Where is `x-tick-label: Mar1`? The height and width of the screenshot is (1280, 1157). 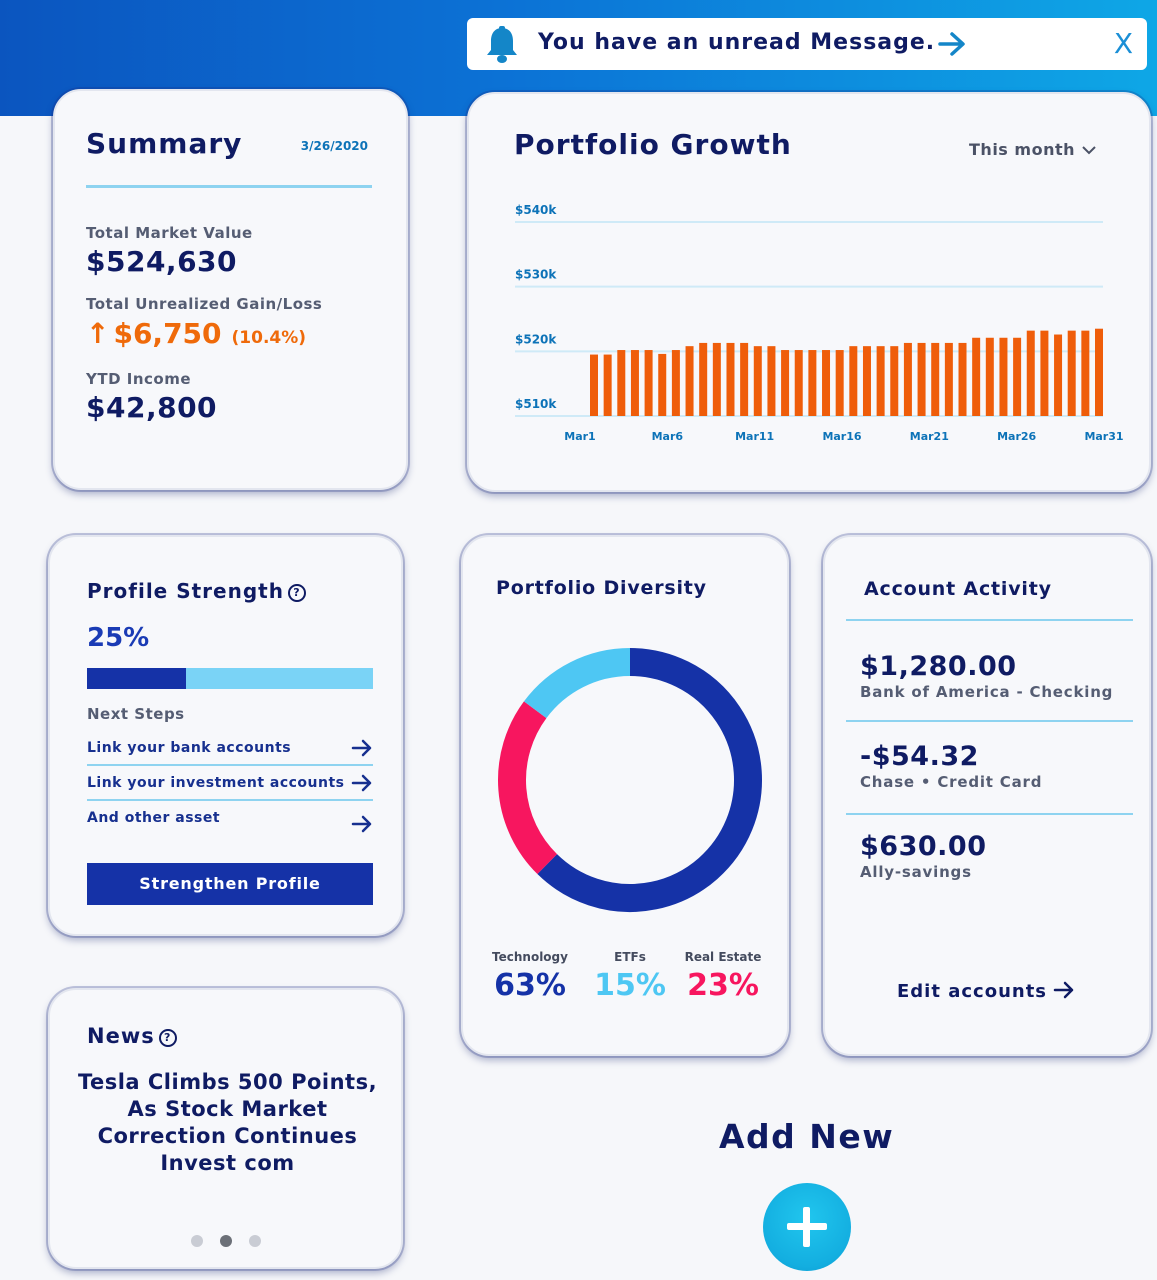 x-tick-label: Mar1 is located at coordinates (579, 436).